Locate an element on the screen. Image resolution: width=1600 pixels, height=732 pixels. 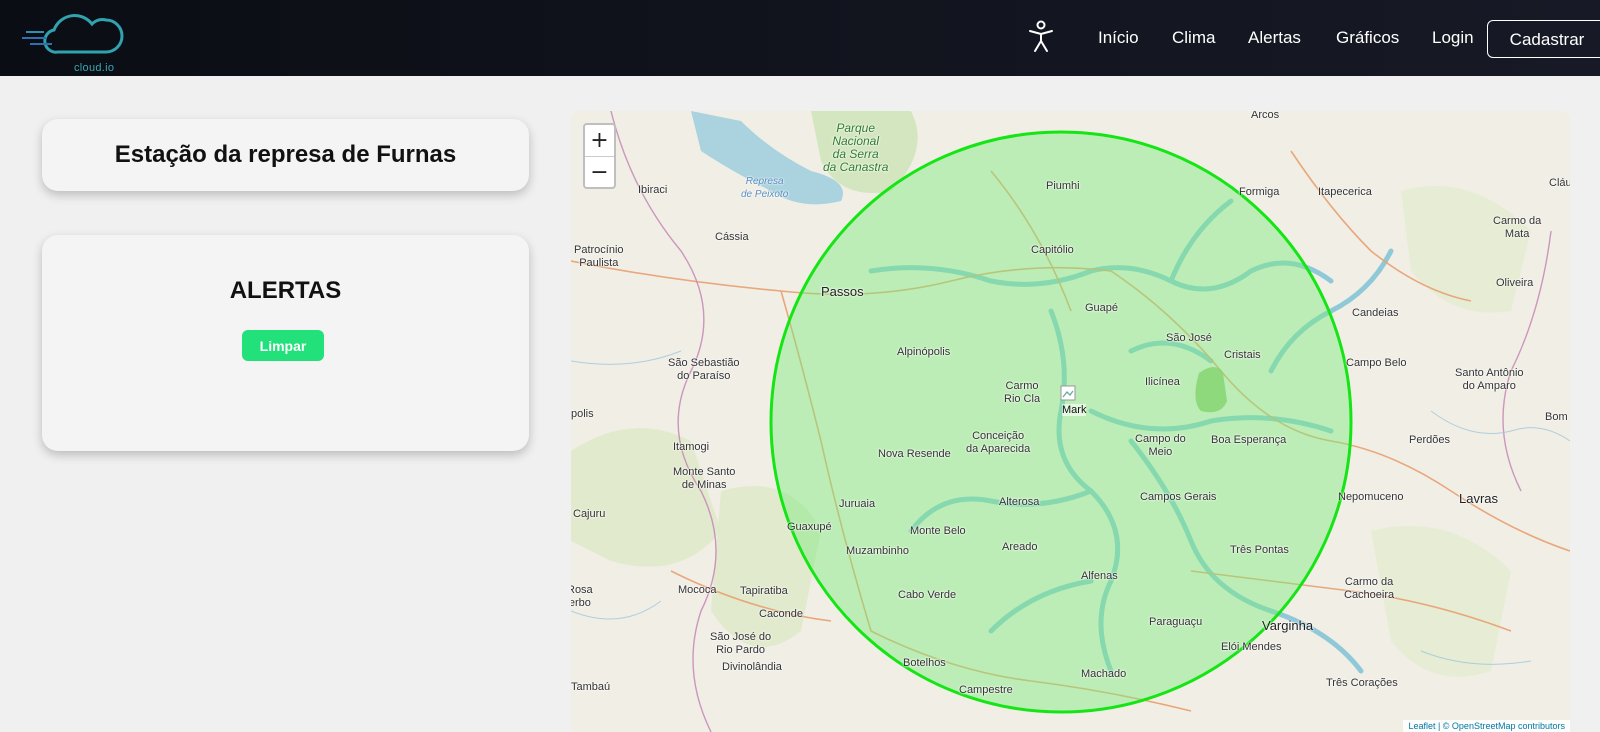
place-label: Alfenas is located at coordinates (1099, 576).